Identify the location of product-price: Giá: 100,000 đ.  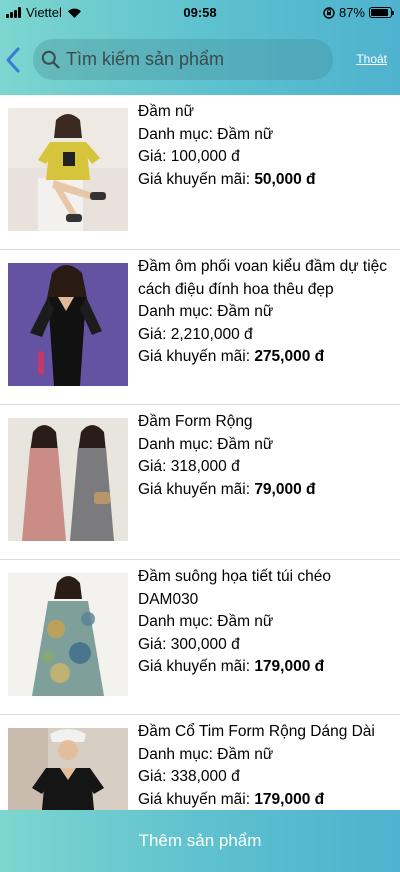
(189, 156).